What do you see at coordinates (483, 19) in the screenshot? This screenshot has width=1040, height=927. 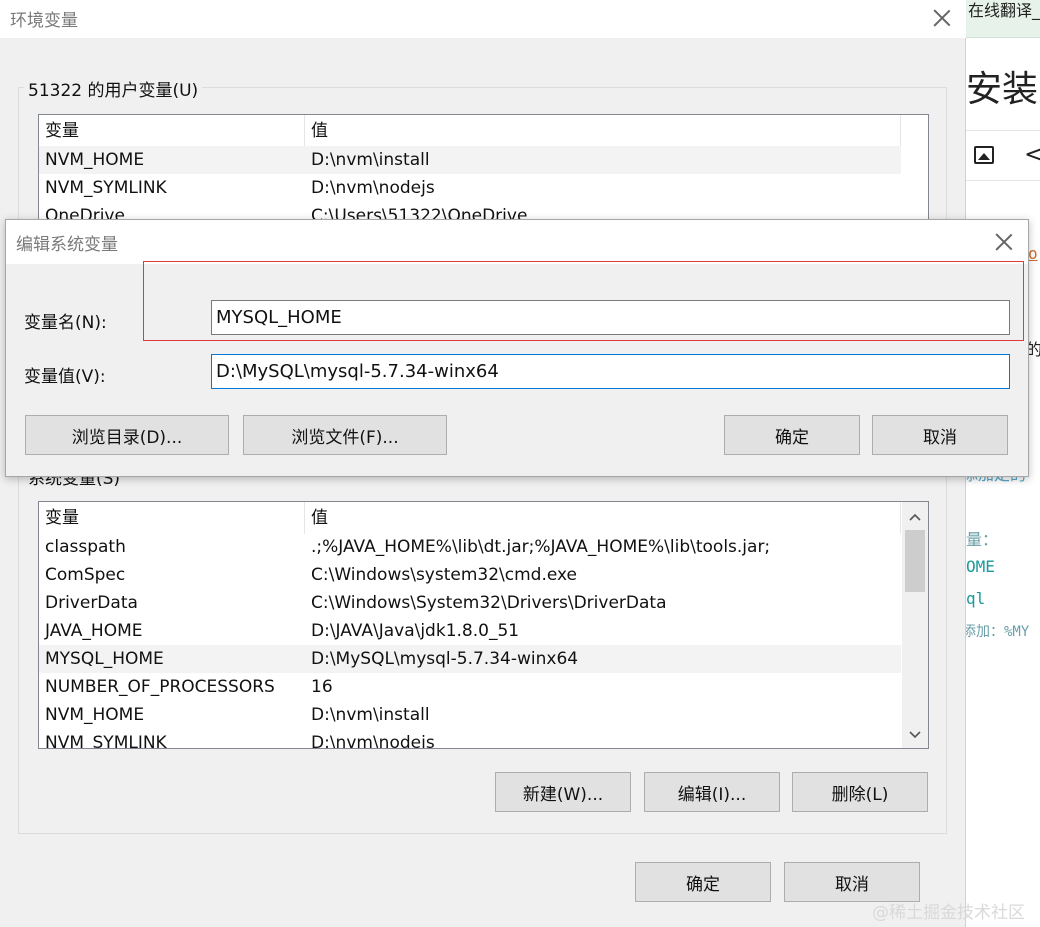 I see `env-dialog-titlebar: 环境变量` at bounding box center [483, 19].